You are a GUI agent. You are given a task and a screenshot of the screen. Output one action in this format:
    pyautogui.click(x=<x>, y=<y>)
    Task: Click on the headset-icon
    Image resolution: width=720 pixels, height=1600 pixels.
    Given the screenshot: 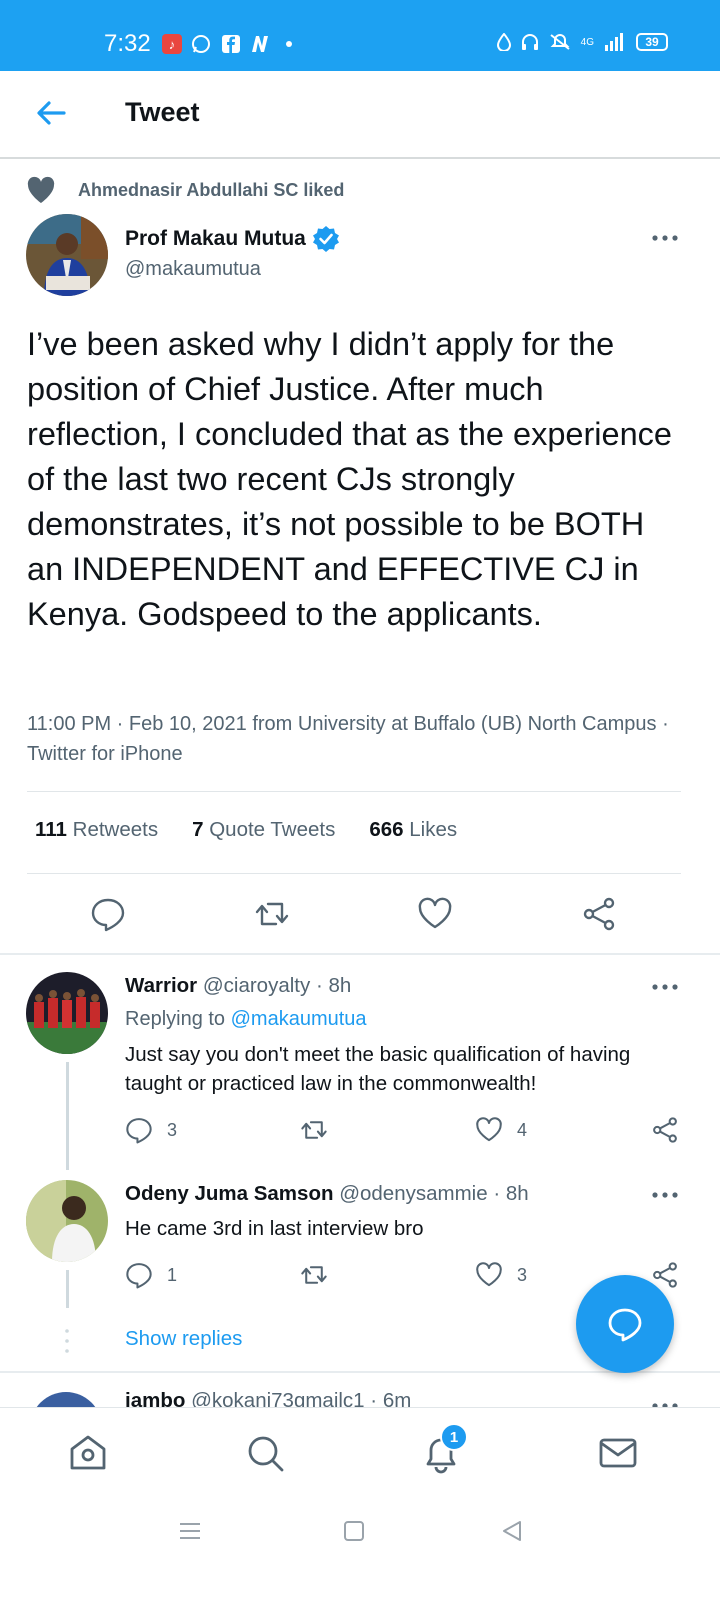 What is the action you would take?
    pyautogui.click(x=529, y=42)
    